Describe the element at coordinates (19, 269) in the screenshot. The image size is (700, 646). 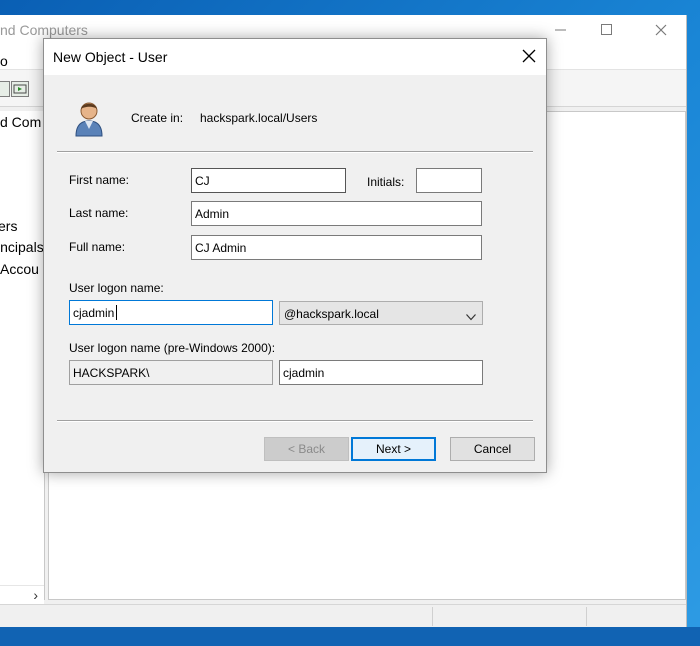
I see `tree-item-accounts: Accou` at that location.